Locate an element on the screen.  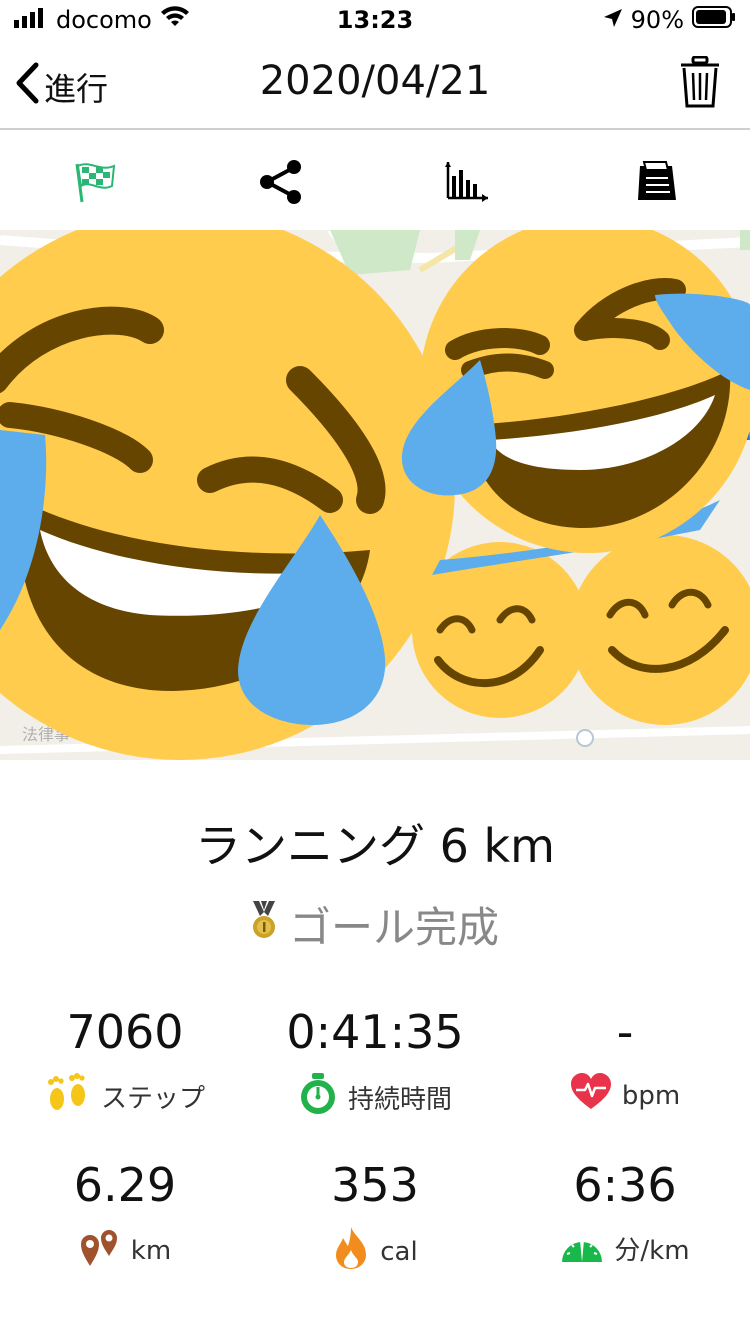
activity-title: ランニング 6 km is located at coordinates (375, 846).